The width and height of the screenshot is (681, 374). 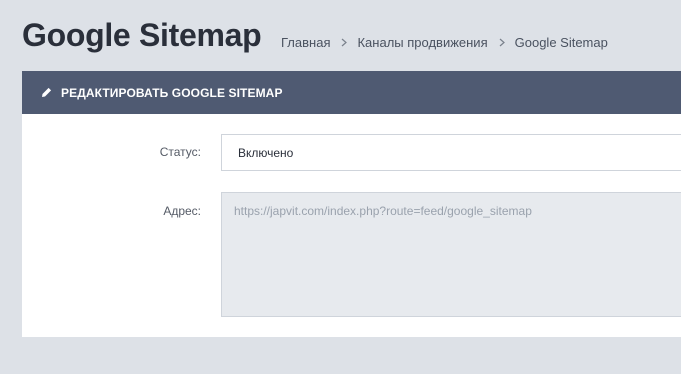 I want to click on breadcrumb-item-channels: Каналы продвижения, so click(x=422, y=42).